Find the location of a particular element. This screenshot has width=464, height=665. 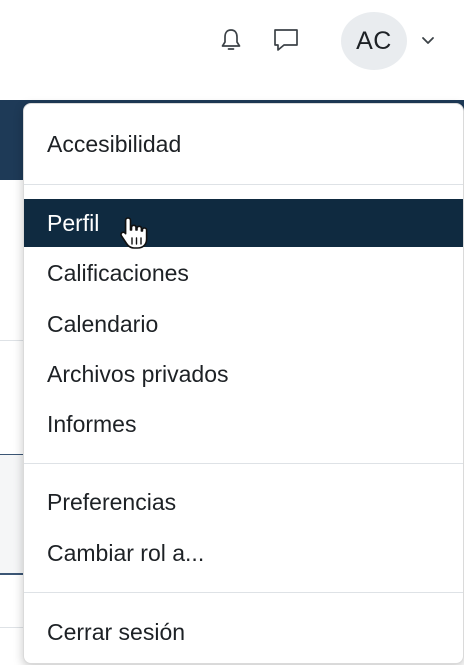

chat-icon is located at coordinates (286, 40).